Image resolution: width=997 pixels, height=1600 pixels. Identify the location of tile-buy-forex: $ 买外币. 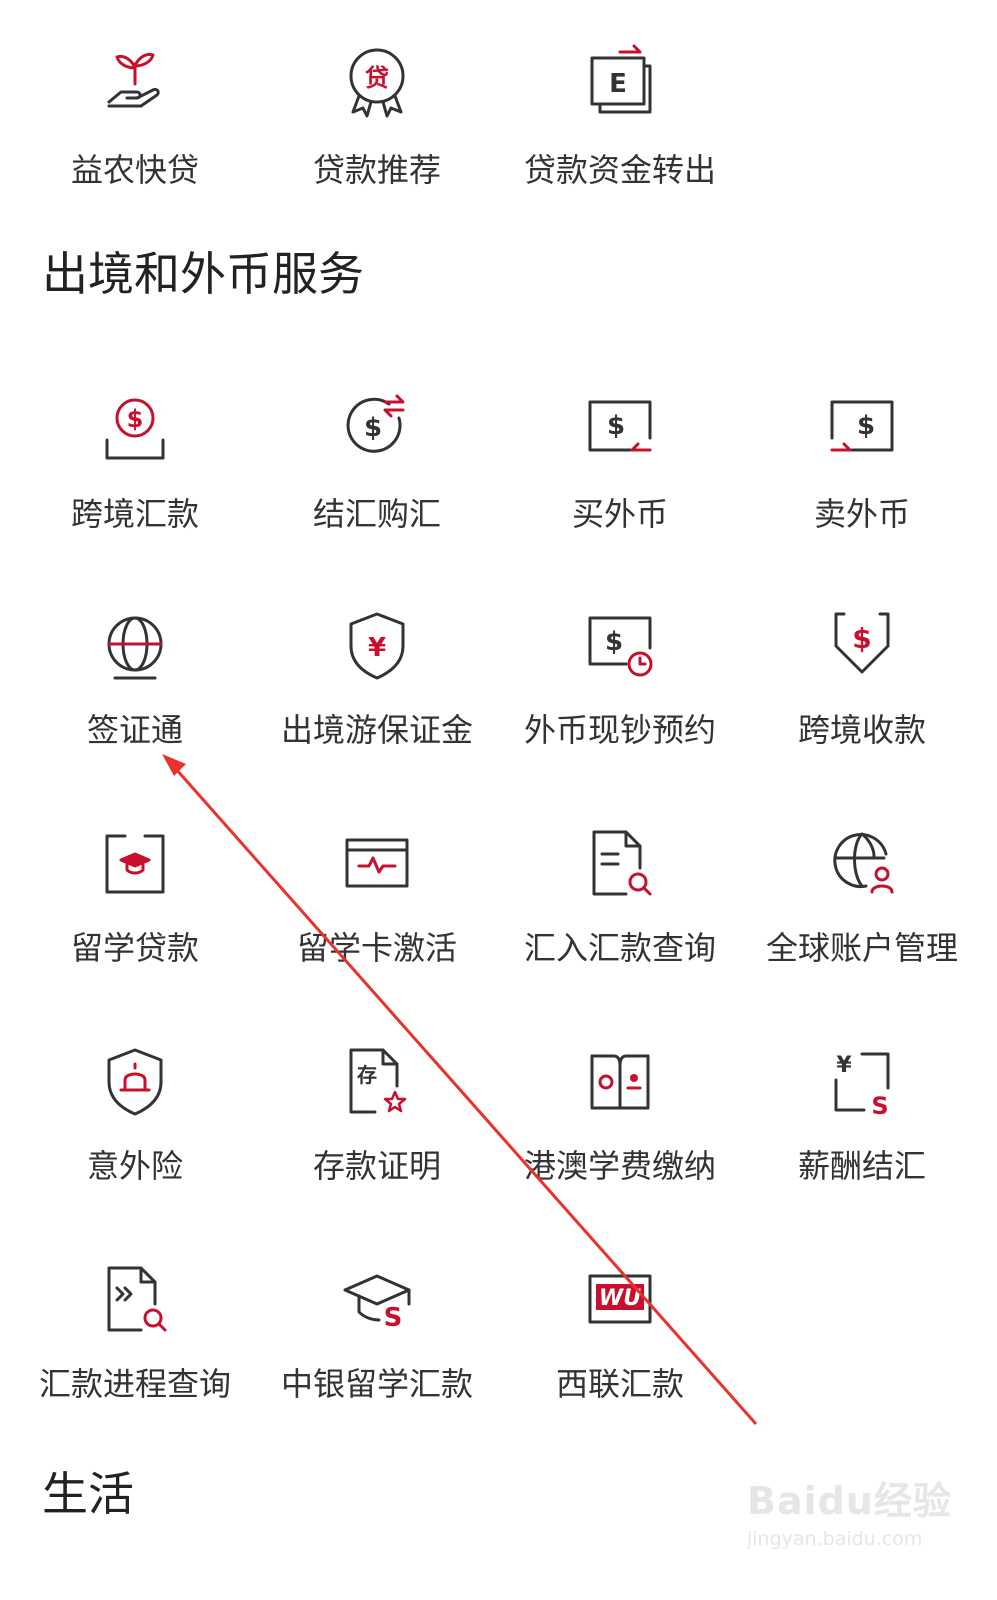
(620, 488).